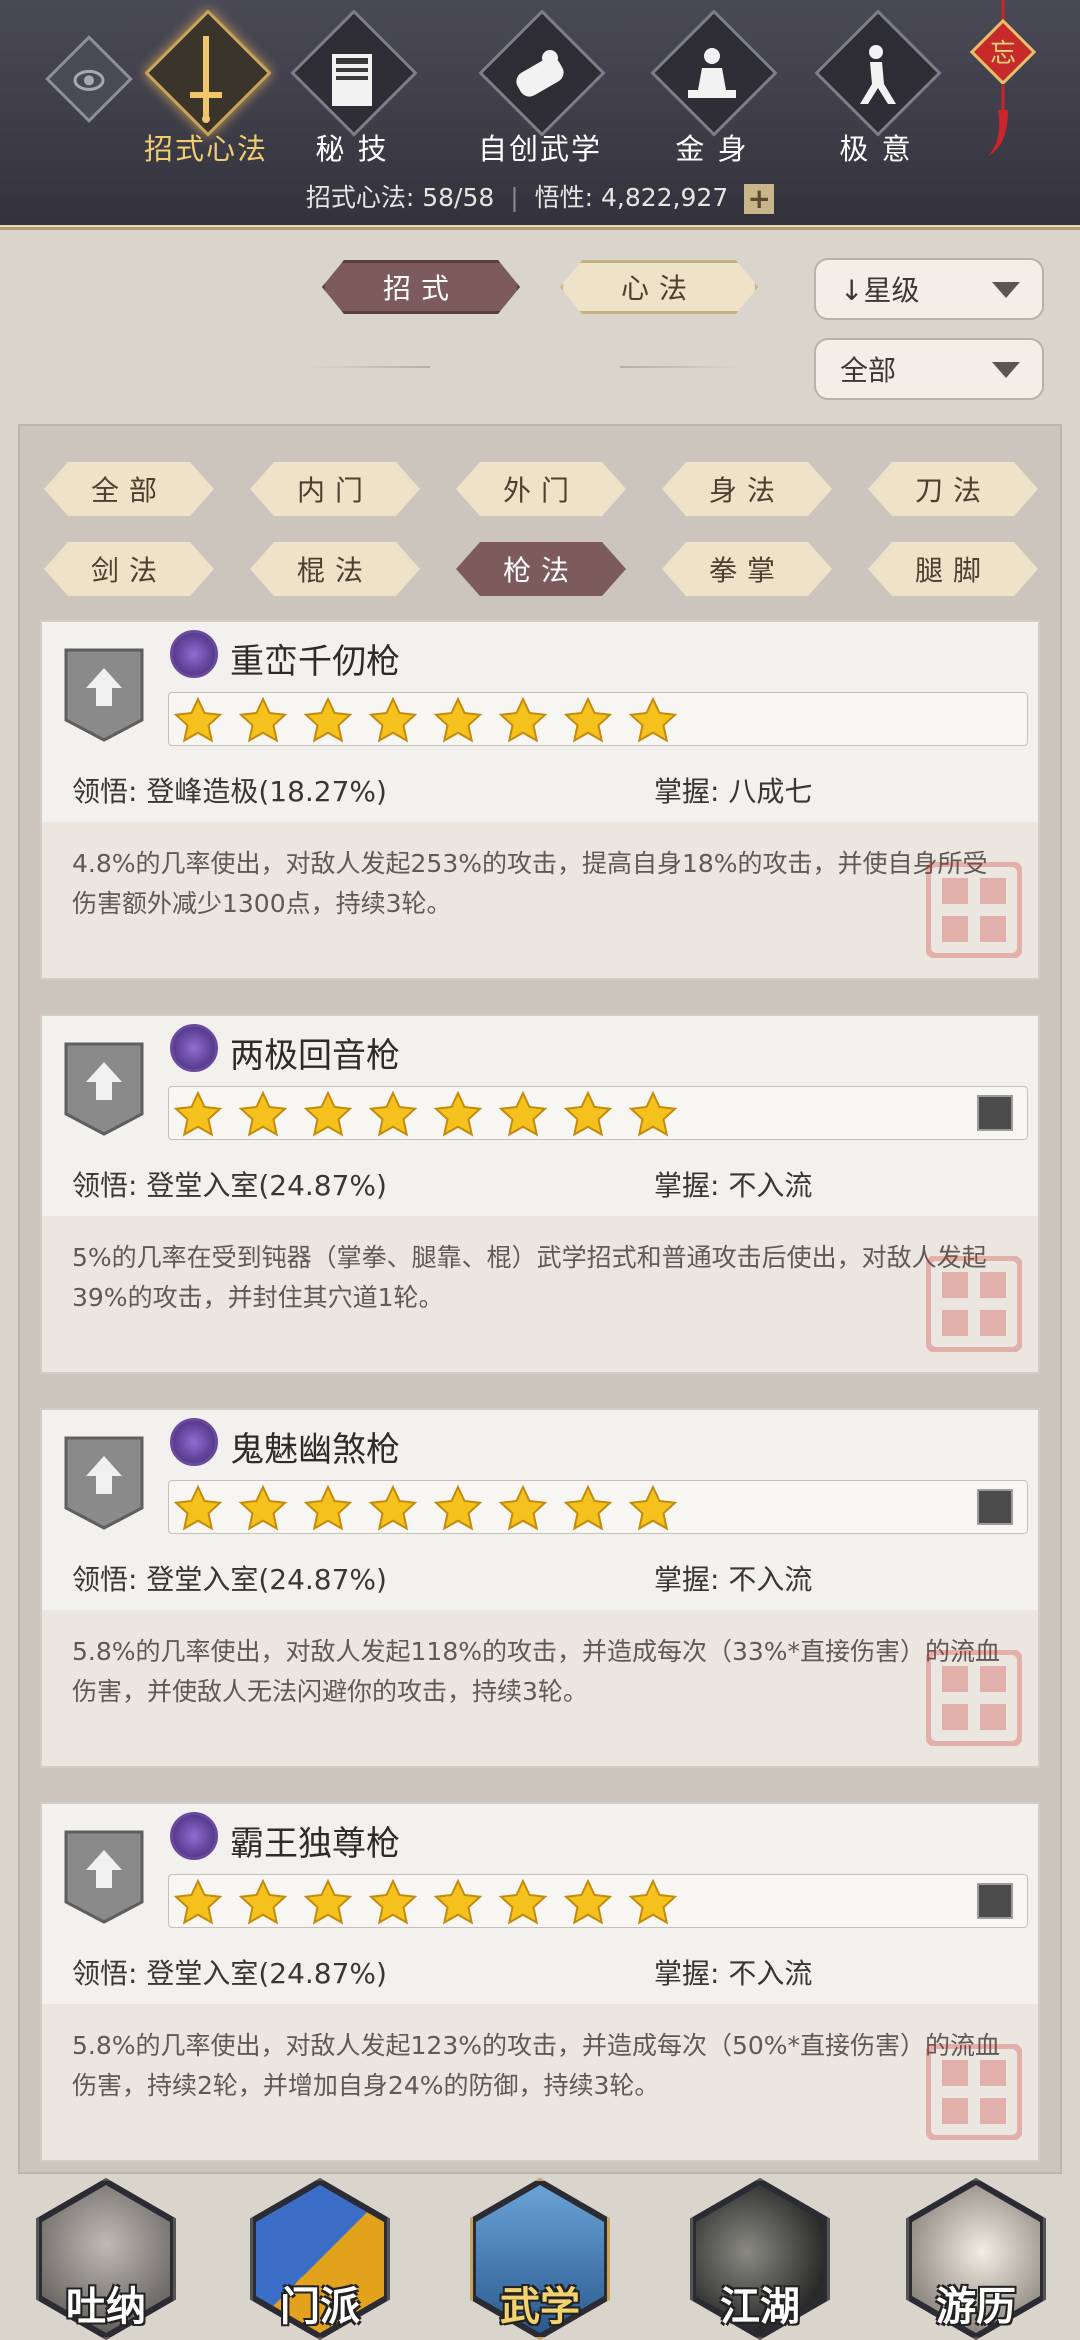 The image size is (1080, 2340). Describe the element at coordinates (315, 1056) in the screenshot. I see `skill-name: 两极回音枪` at that location.